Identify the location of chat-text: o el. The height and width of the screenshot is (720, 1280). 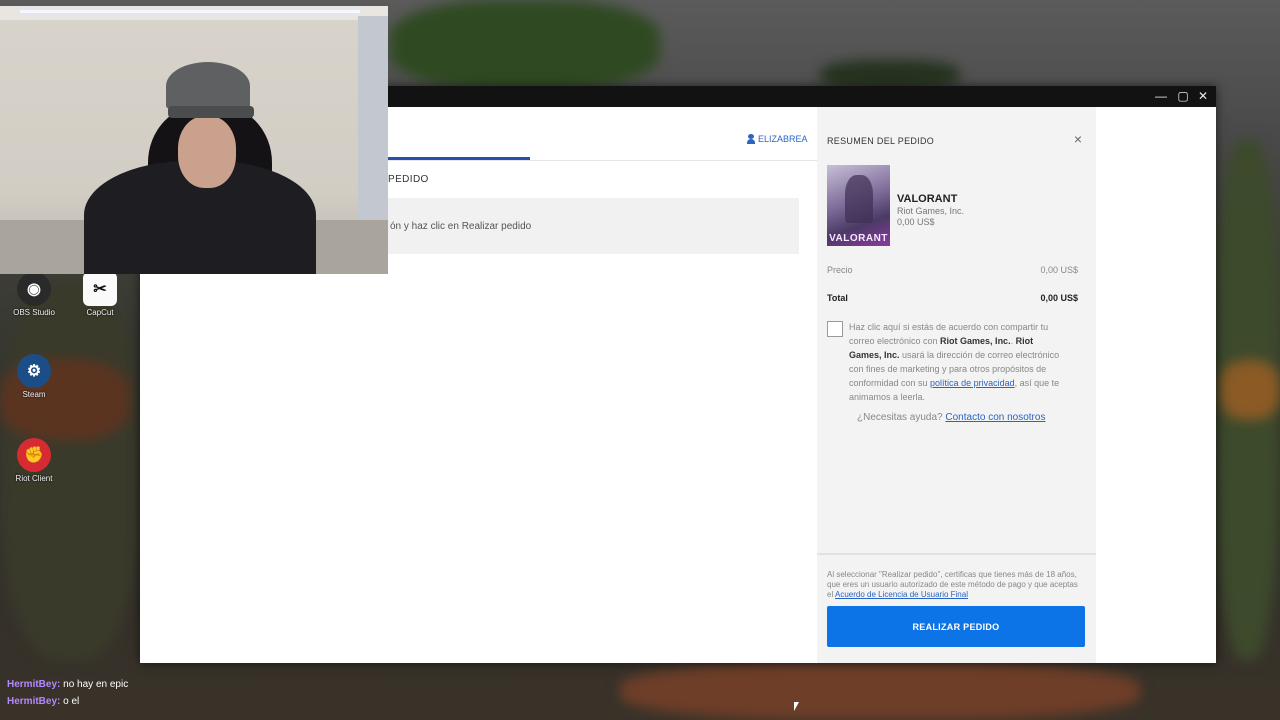
(71, 701).